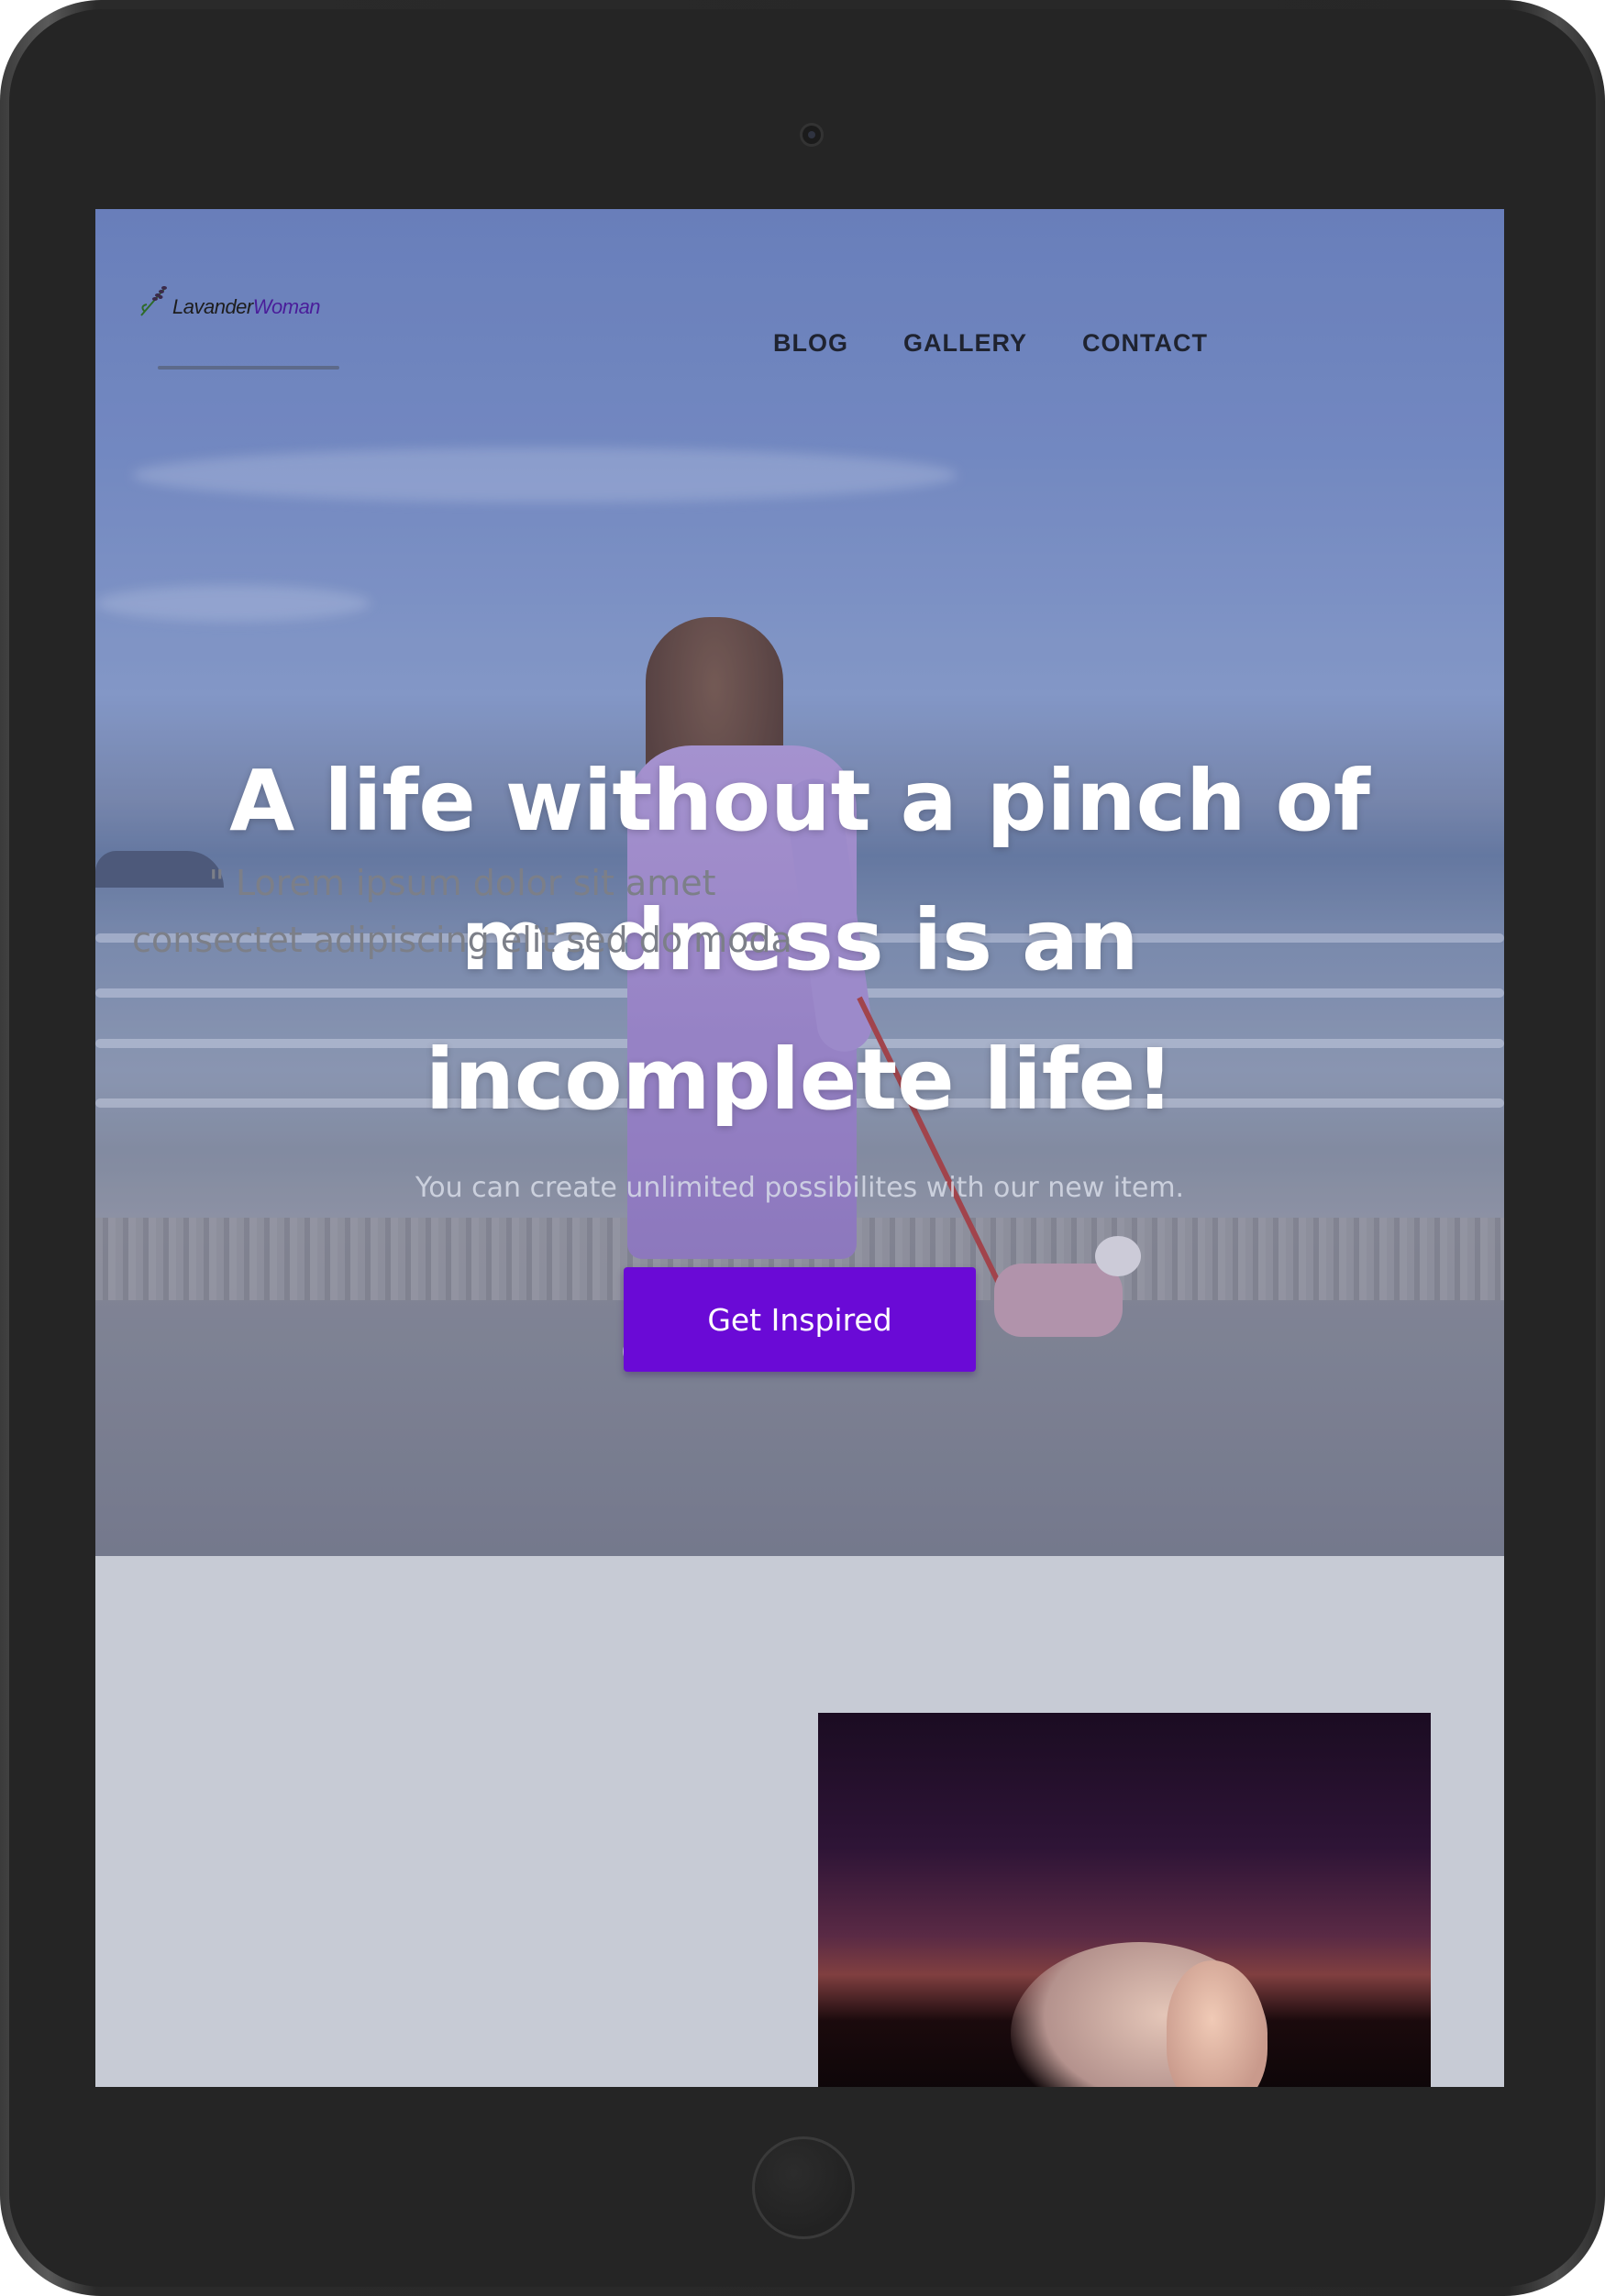 This screenshot has width=1605, height=2296. What do you see at coordinates (965, 343) in the screenshot?
I see `nav-link-gallery: GALLERY` at bounding box center [965, 343].